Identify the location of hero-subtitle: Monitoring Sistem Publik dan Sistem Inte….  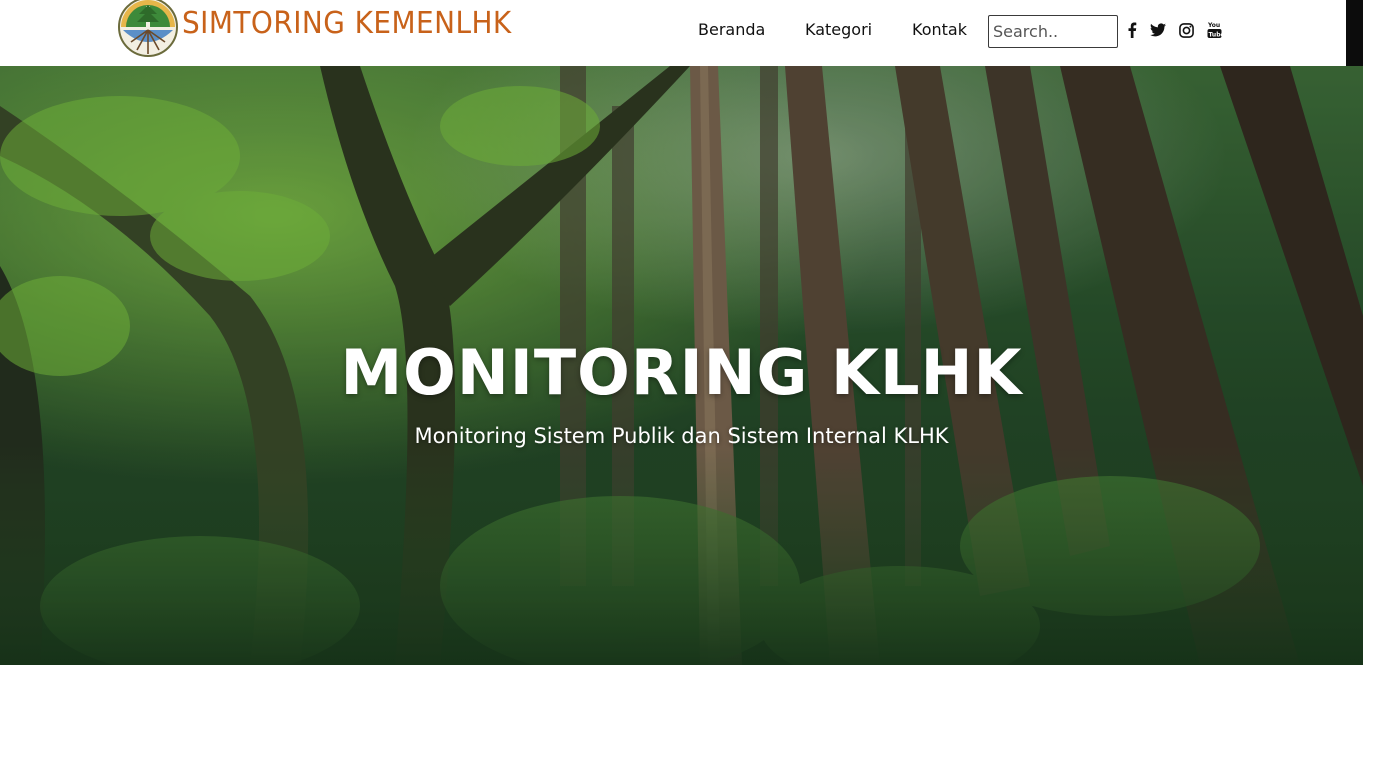
(681, 436).